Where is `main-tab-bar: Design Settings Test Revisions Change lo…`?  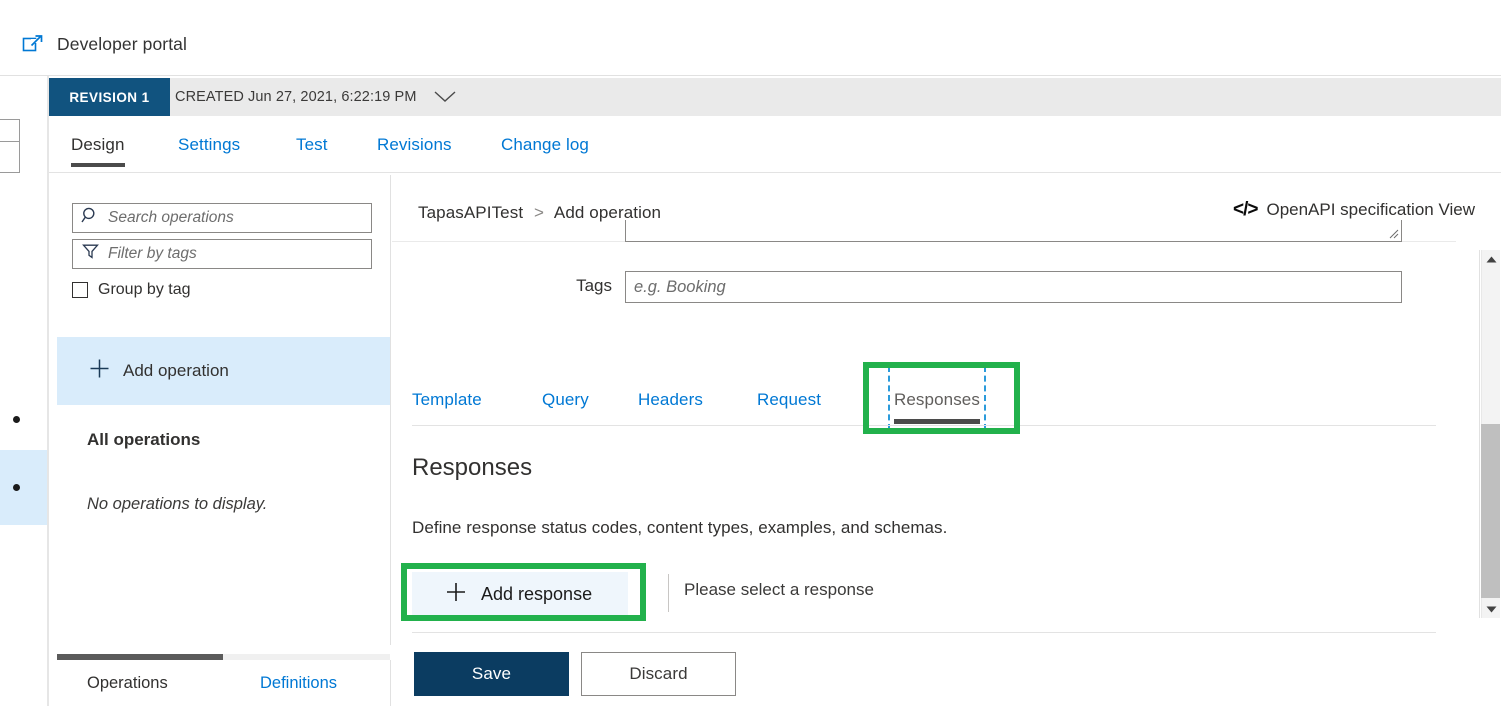 main-tab-bar: Design Settings Test Revisions Change lo… is located at coordinates (775, 144).